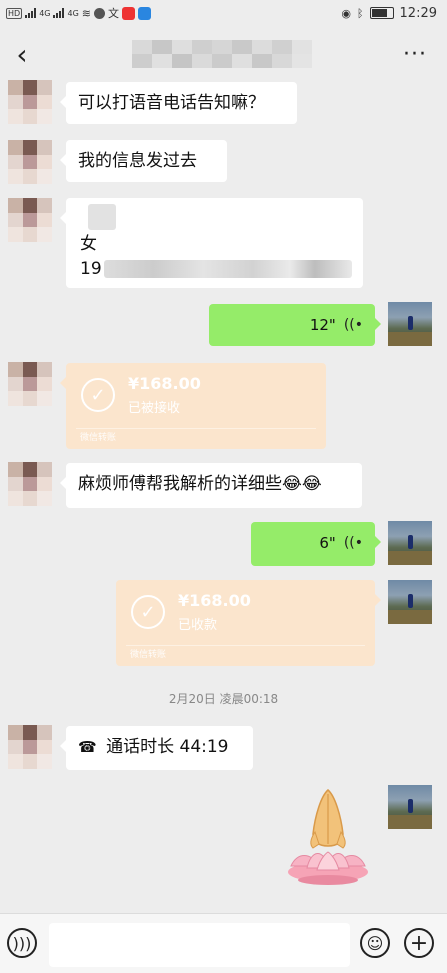 This screenshot has height=973, width=447. What do you see at coordinates (137, 161) in the screenshot?
I see `message-text: 我的信息发过去` at bounding box center [137, 161].